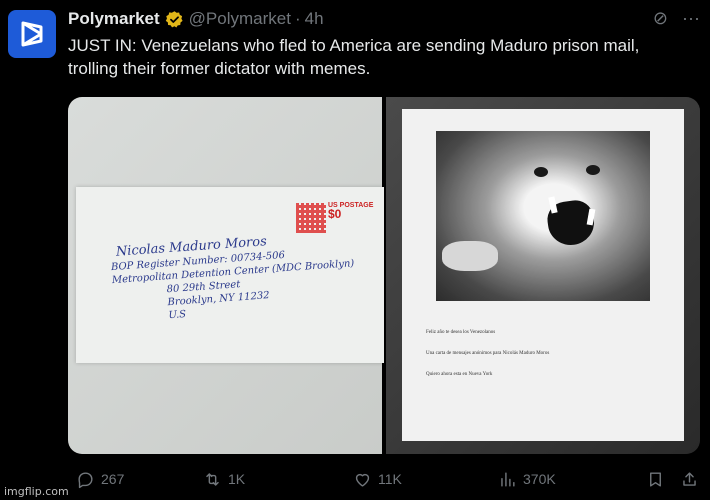  What do you see at coordinates (174, 18) in the screenshot?
I see `verified-badge-icon` at bounding box center [174, 18].